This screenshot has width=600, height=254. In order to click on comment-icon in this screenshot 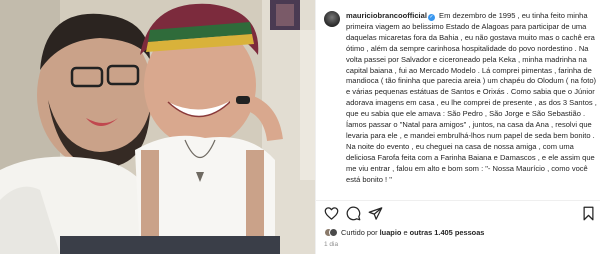, I will do `click(353, 213)`.